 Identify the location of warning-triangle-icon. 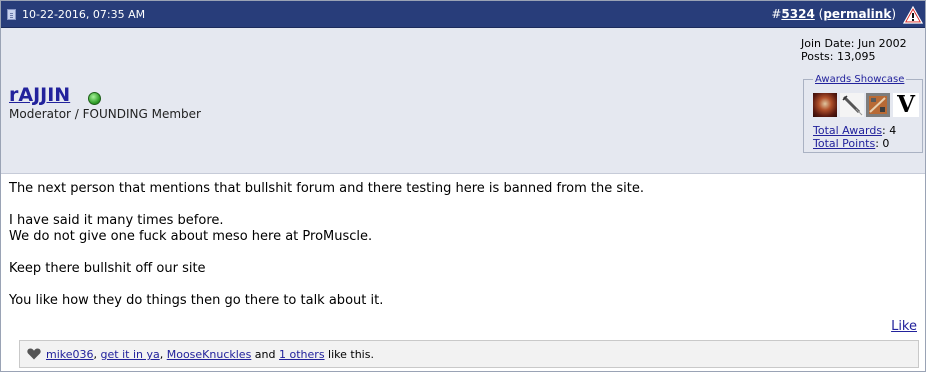
(913, 15).